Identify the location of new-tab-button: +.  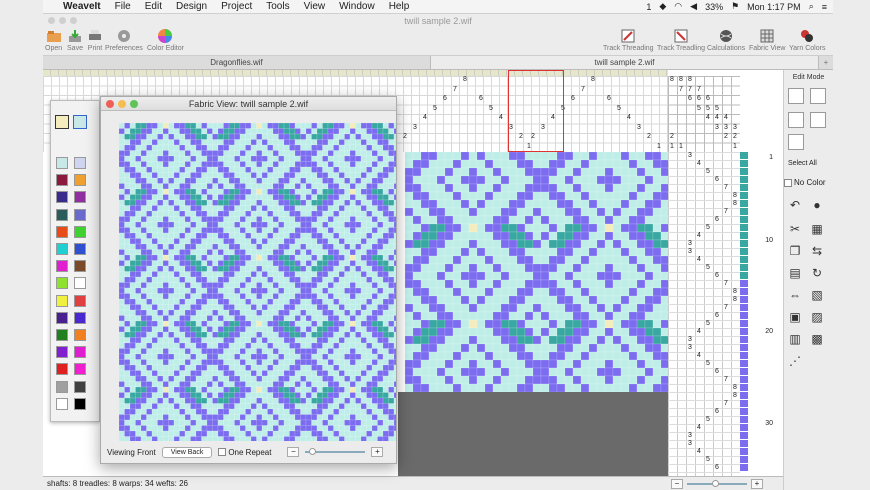
(826, 62).